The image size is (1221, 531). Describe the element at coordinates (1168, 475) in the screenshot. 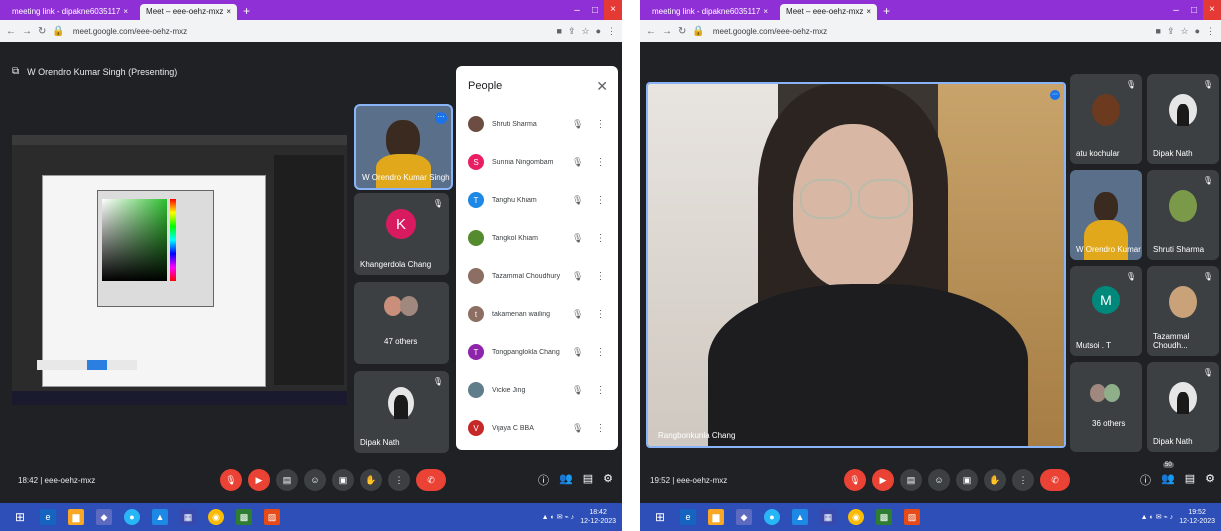

I see `people-icon: 👥 50` at that location.